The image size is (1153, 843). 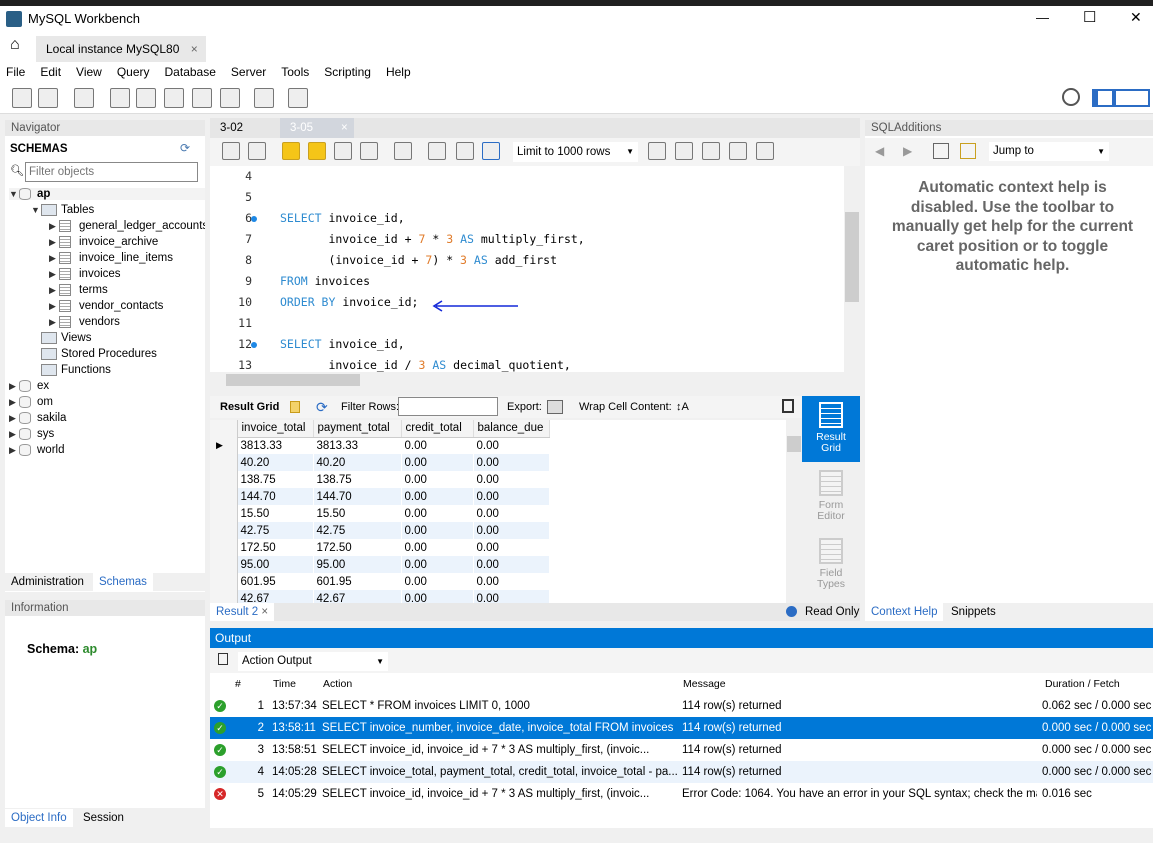 What do you see at coordinates (242, 612) in the screenshot?
I see `tab-result-2: Result 2 ×` at bounding box center [242, 612].